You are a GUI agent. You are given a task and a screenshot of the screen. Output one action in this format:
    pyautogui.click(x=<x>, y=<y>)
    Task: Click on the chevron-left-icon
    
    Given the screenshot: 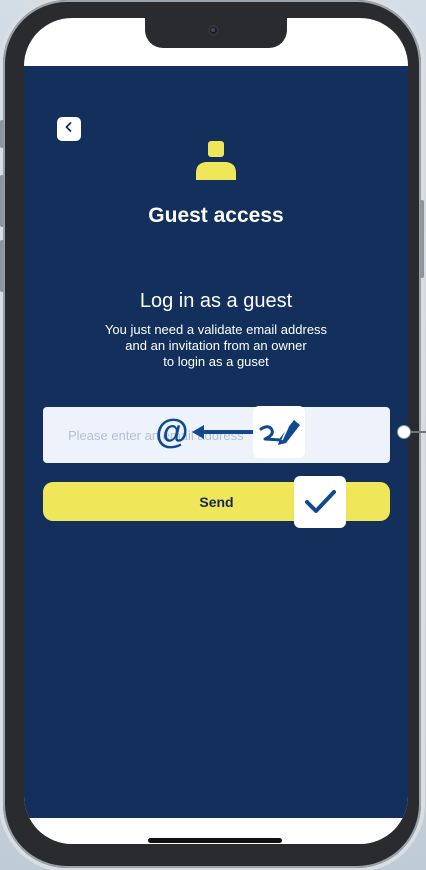 What is the action you would take?
    pyautogui.click(x=69, y=129)
    